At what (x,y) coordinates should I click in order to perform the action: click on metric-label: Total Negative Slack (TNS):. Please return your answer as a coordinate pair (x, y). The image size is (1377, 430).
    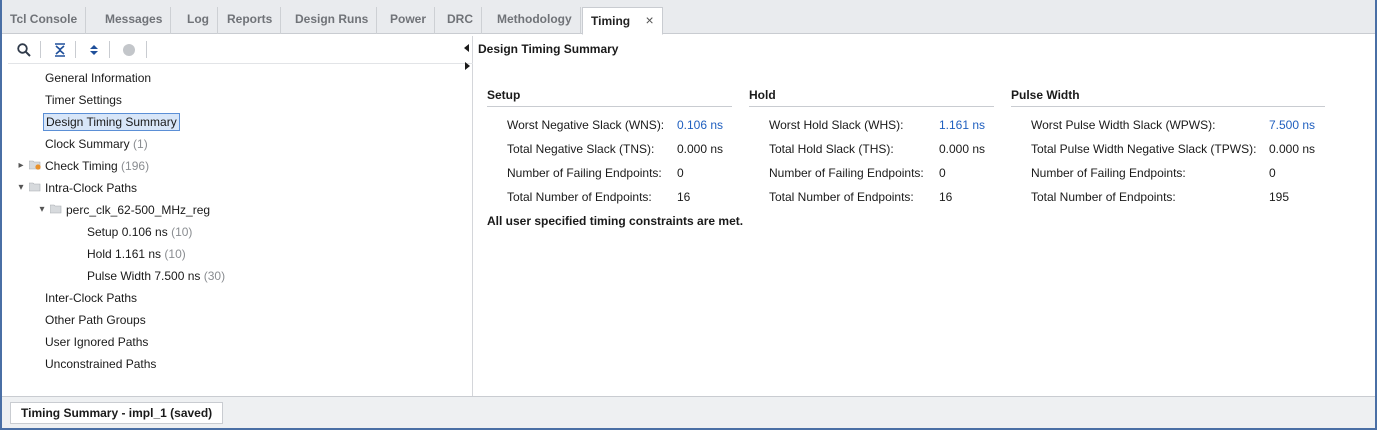
    Looking at the image, I should click on (581, 149).